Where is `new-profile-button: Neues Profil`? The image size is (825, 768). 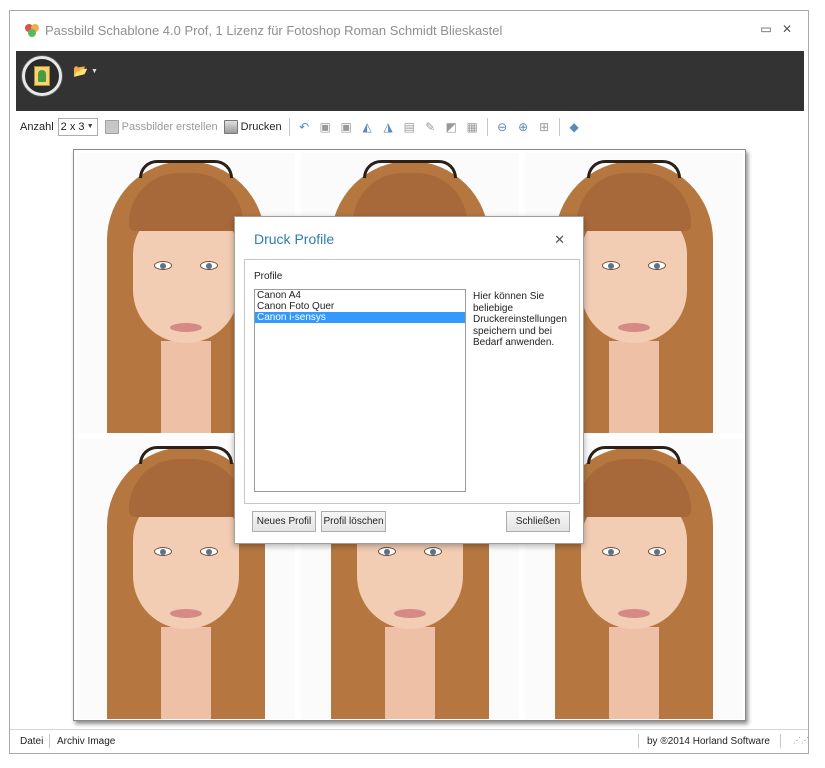 new-profile-button: Neues Profil is located at coordinates (284, 521).